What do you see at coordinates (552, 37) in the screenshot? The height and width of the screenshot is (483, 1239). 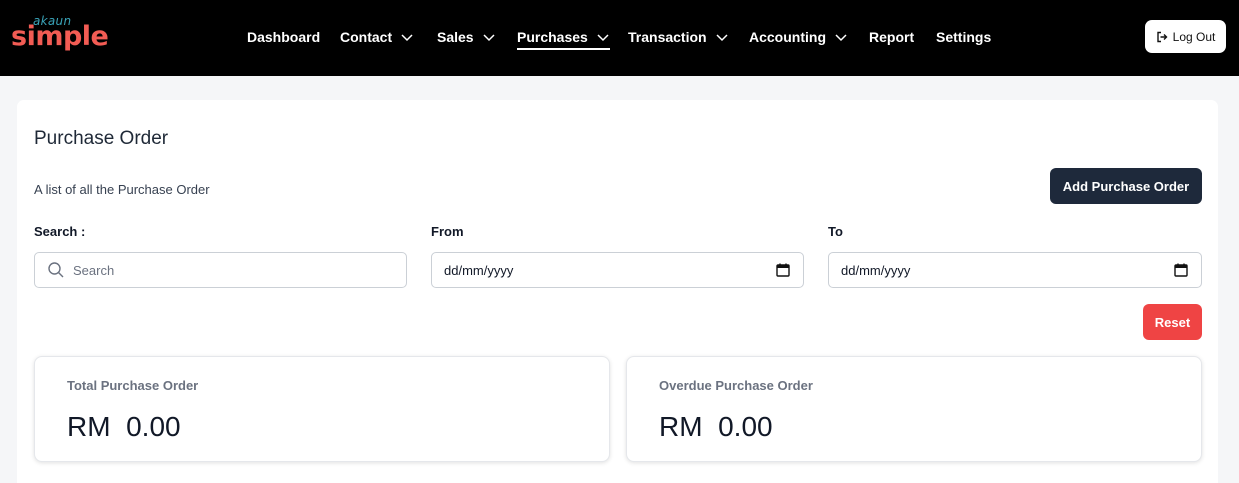 I see `nav-purchases-label: Purchases` at bounding box center [552, 37].